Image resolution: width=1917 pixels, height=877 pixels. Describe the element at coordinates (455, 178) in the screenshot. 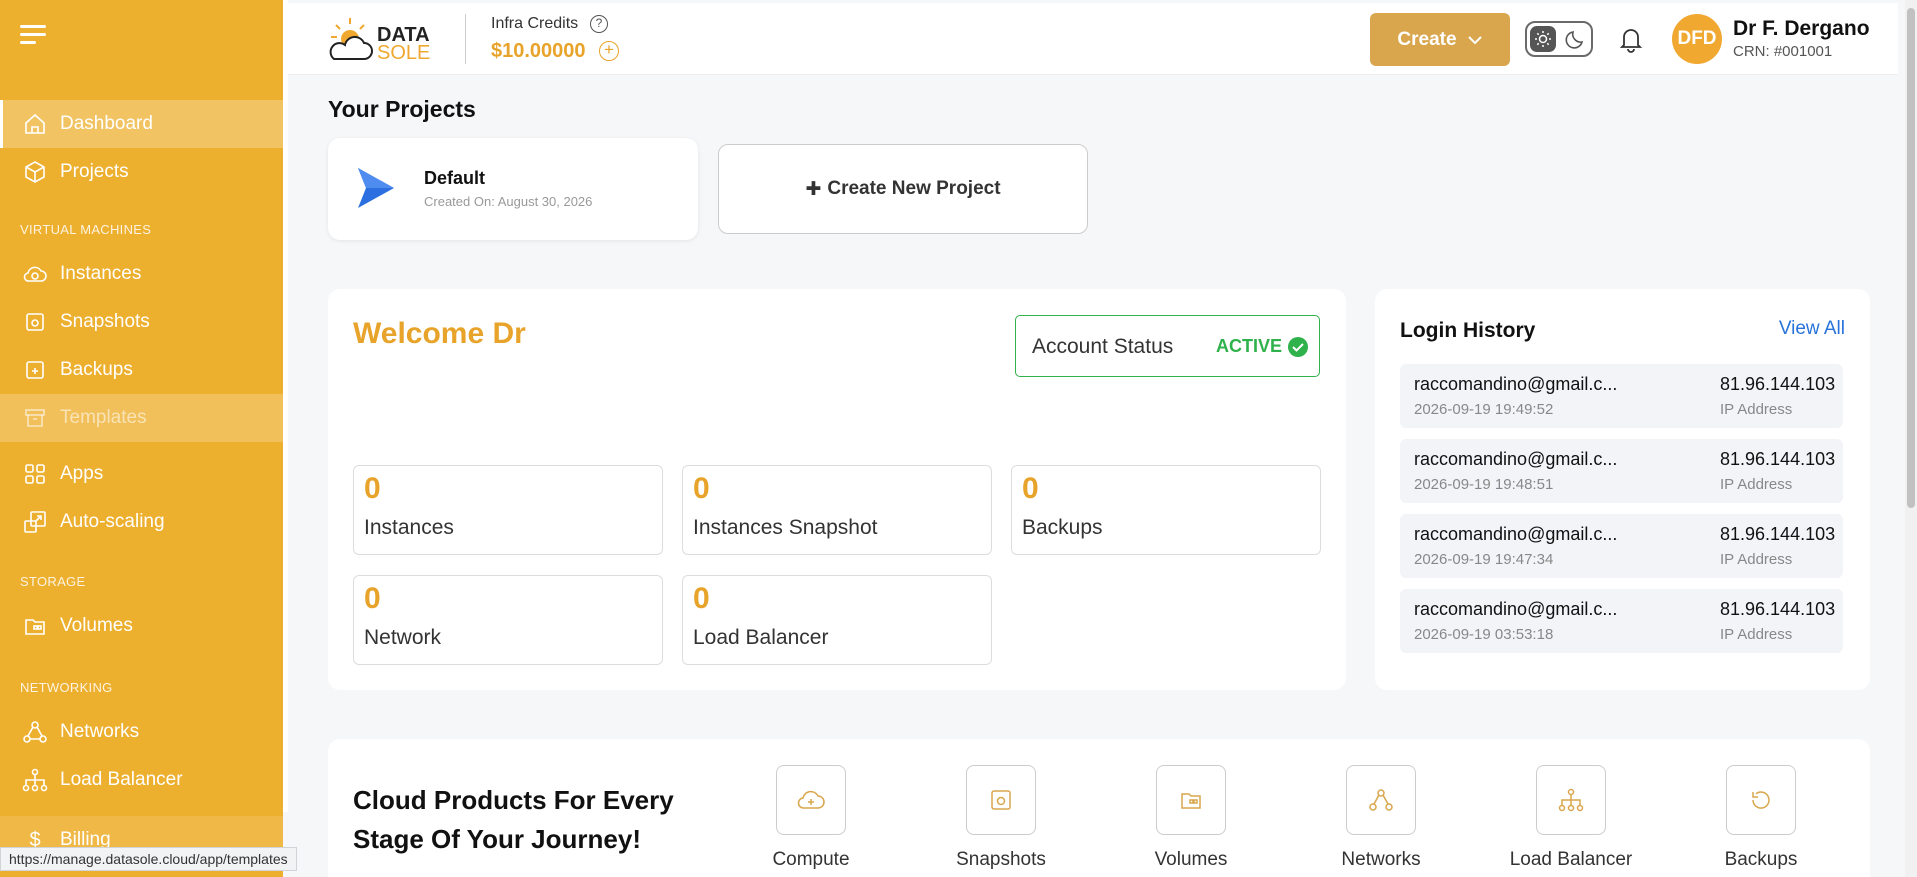

I see `project-name: Default` at that location.